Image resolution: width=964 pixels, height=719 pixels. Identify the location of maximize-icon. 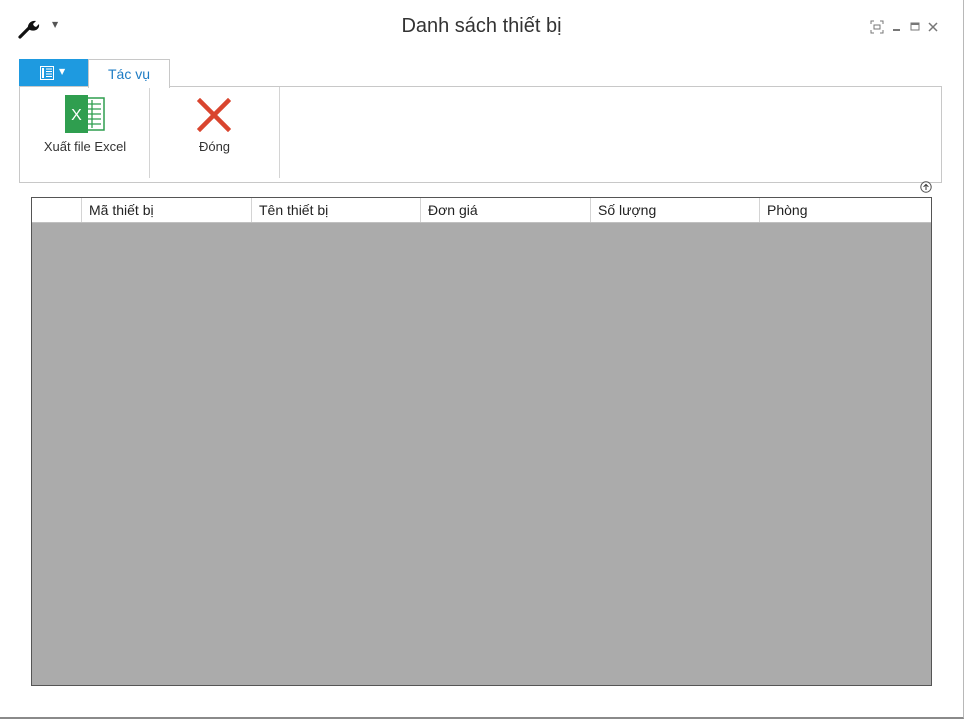
(915, 27).